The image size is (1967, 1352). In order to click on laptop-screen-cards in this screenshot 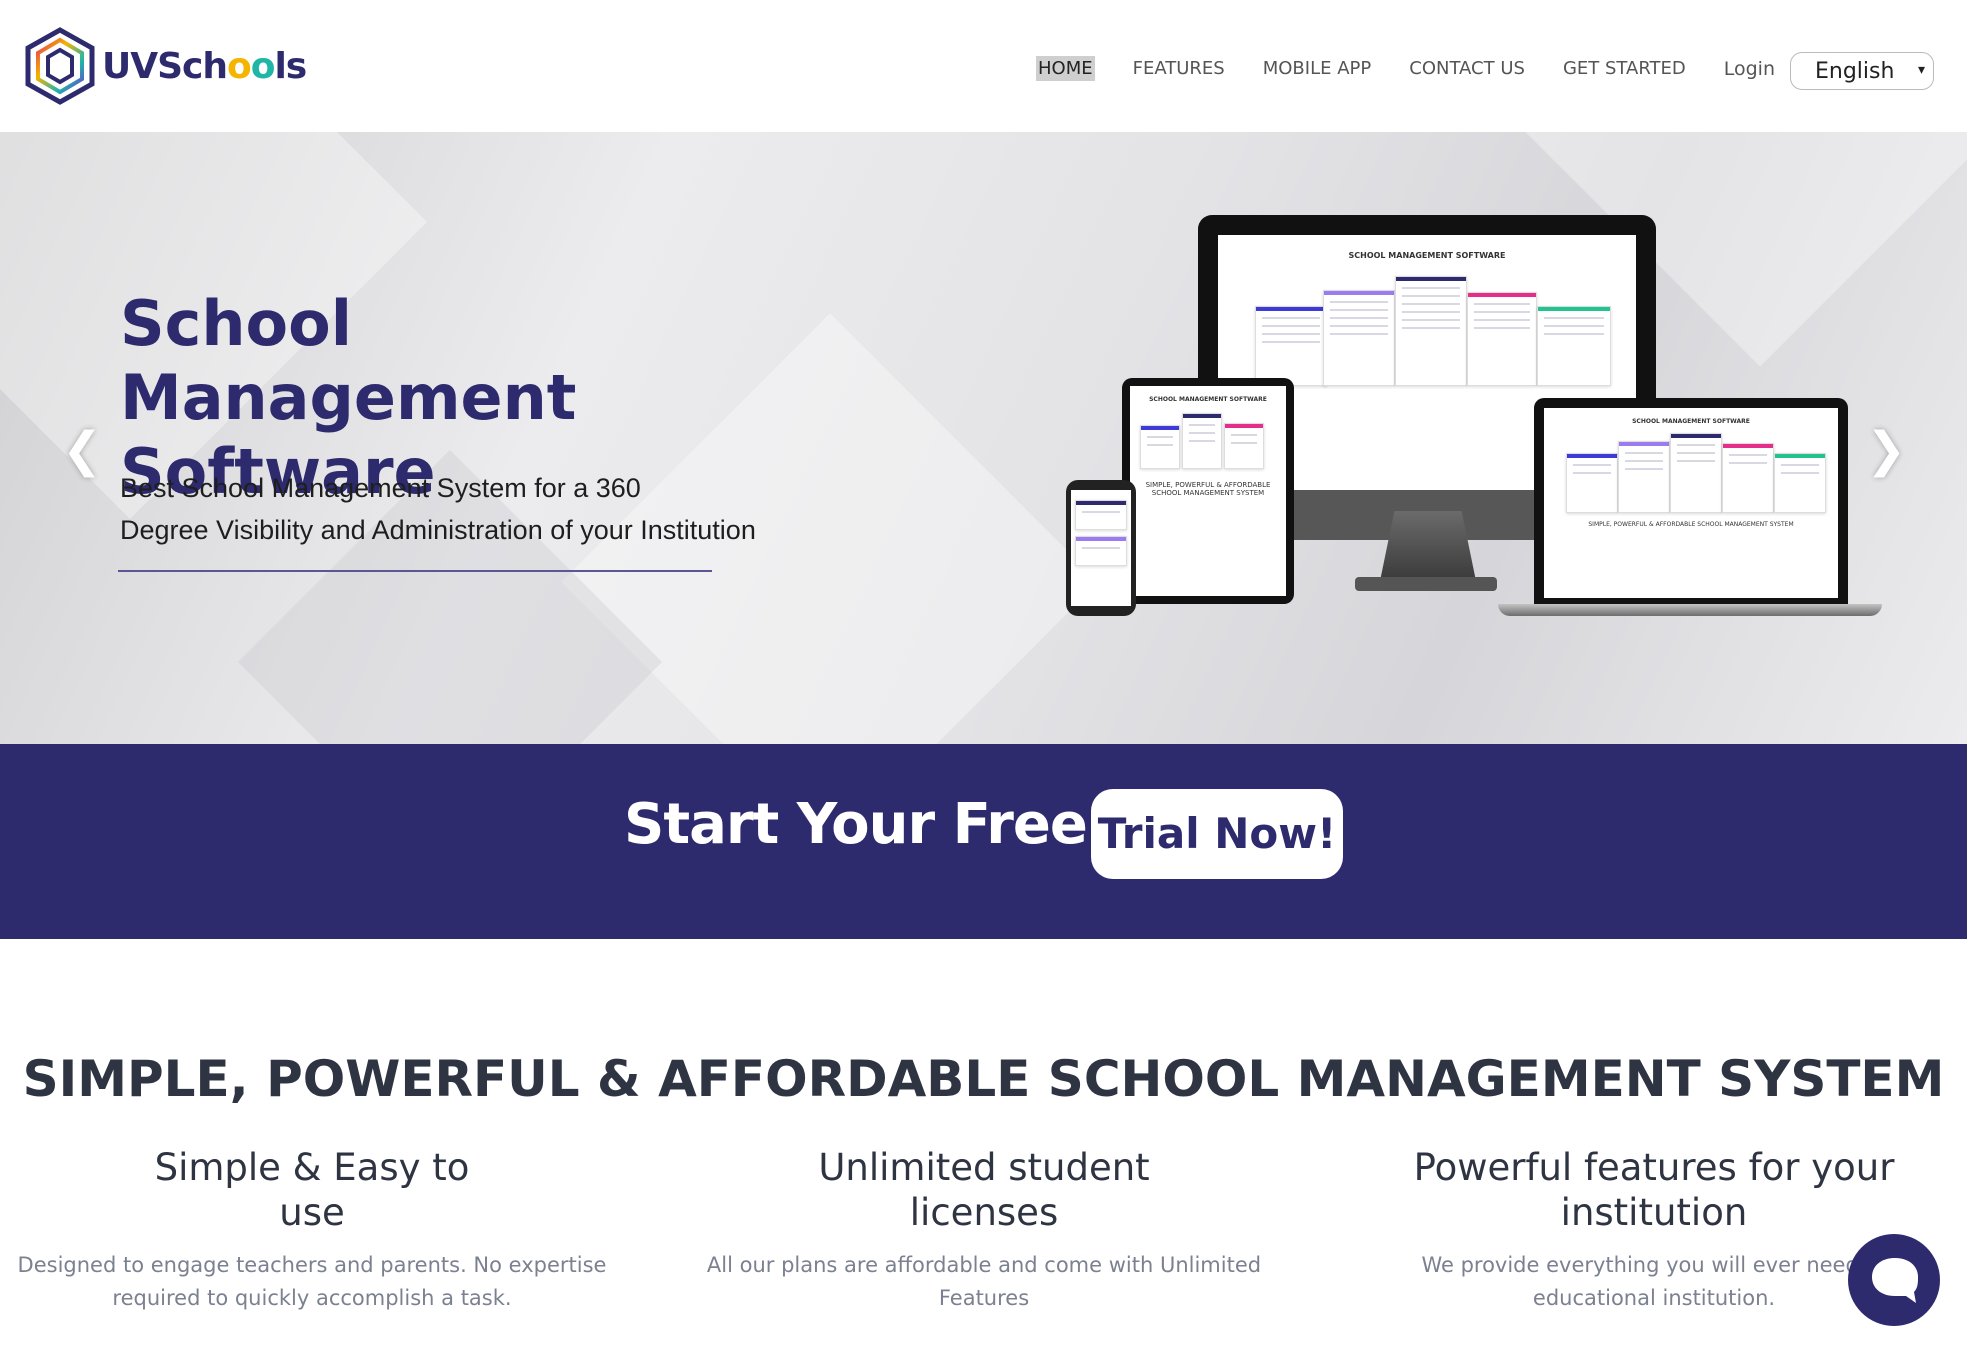, I will do `click(1691, 473)`.